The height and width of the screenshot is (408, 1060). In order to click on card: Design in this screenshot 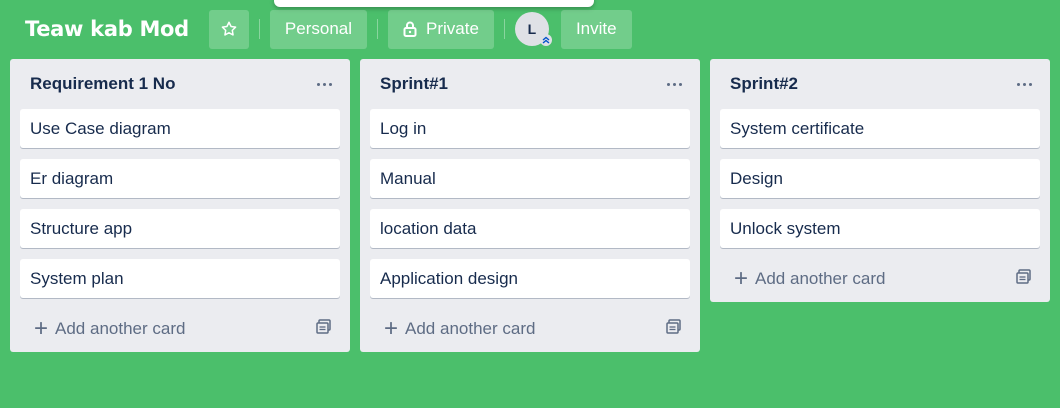, I will do `click(880, 178)`.